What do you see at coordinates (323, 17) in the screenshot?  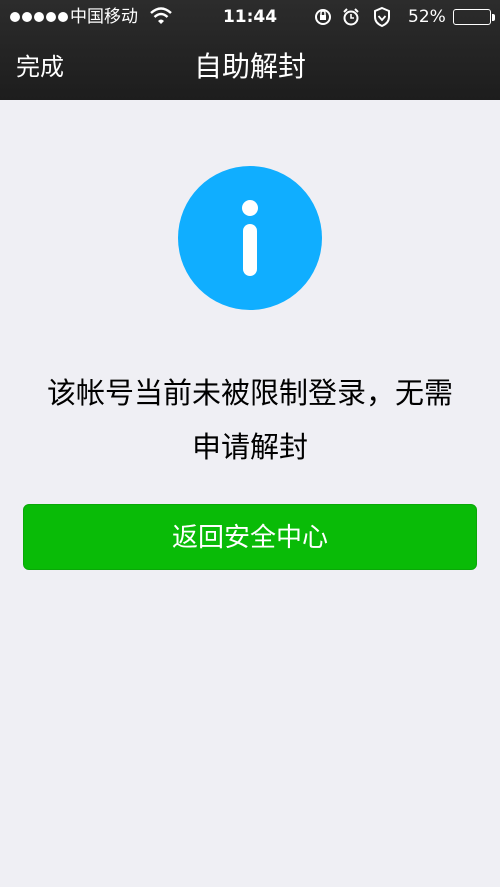 I see `rotation-lock-icon` at bounding box center [323, 17].